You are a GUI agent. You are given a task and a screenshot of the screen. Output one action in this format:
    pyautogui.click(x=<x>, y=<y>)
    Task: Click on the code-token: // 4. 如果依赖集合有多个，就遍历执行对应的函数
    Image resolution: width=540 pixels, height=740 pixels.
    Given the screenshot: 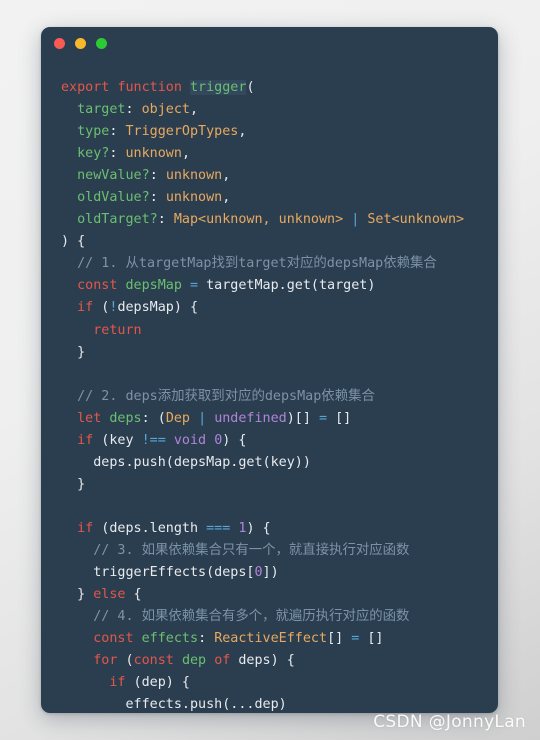 What is the action you would take?
    pyautogui.click(x=235, y=617)
    